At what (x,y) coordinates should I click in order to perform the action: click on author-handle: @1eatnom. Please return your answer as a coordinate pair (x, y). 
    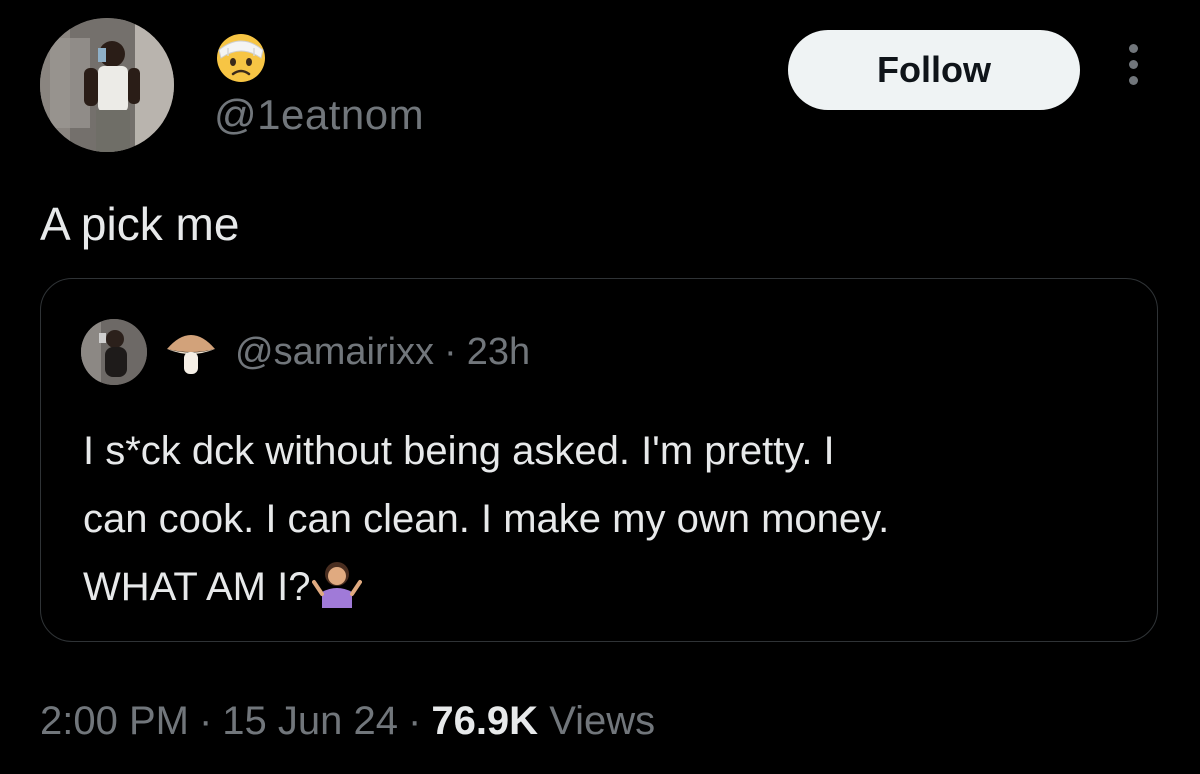
    Looking at the image, I should click on (319, 115).